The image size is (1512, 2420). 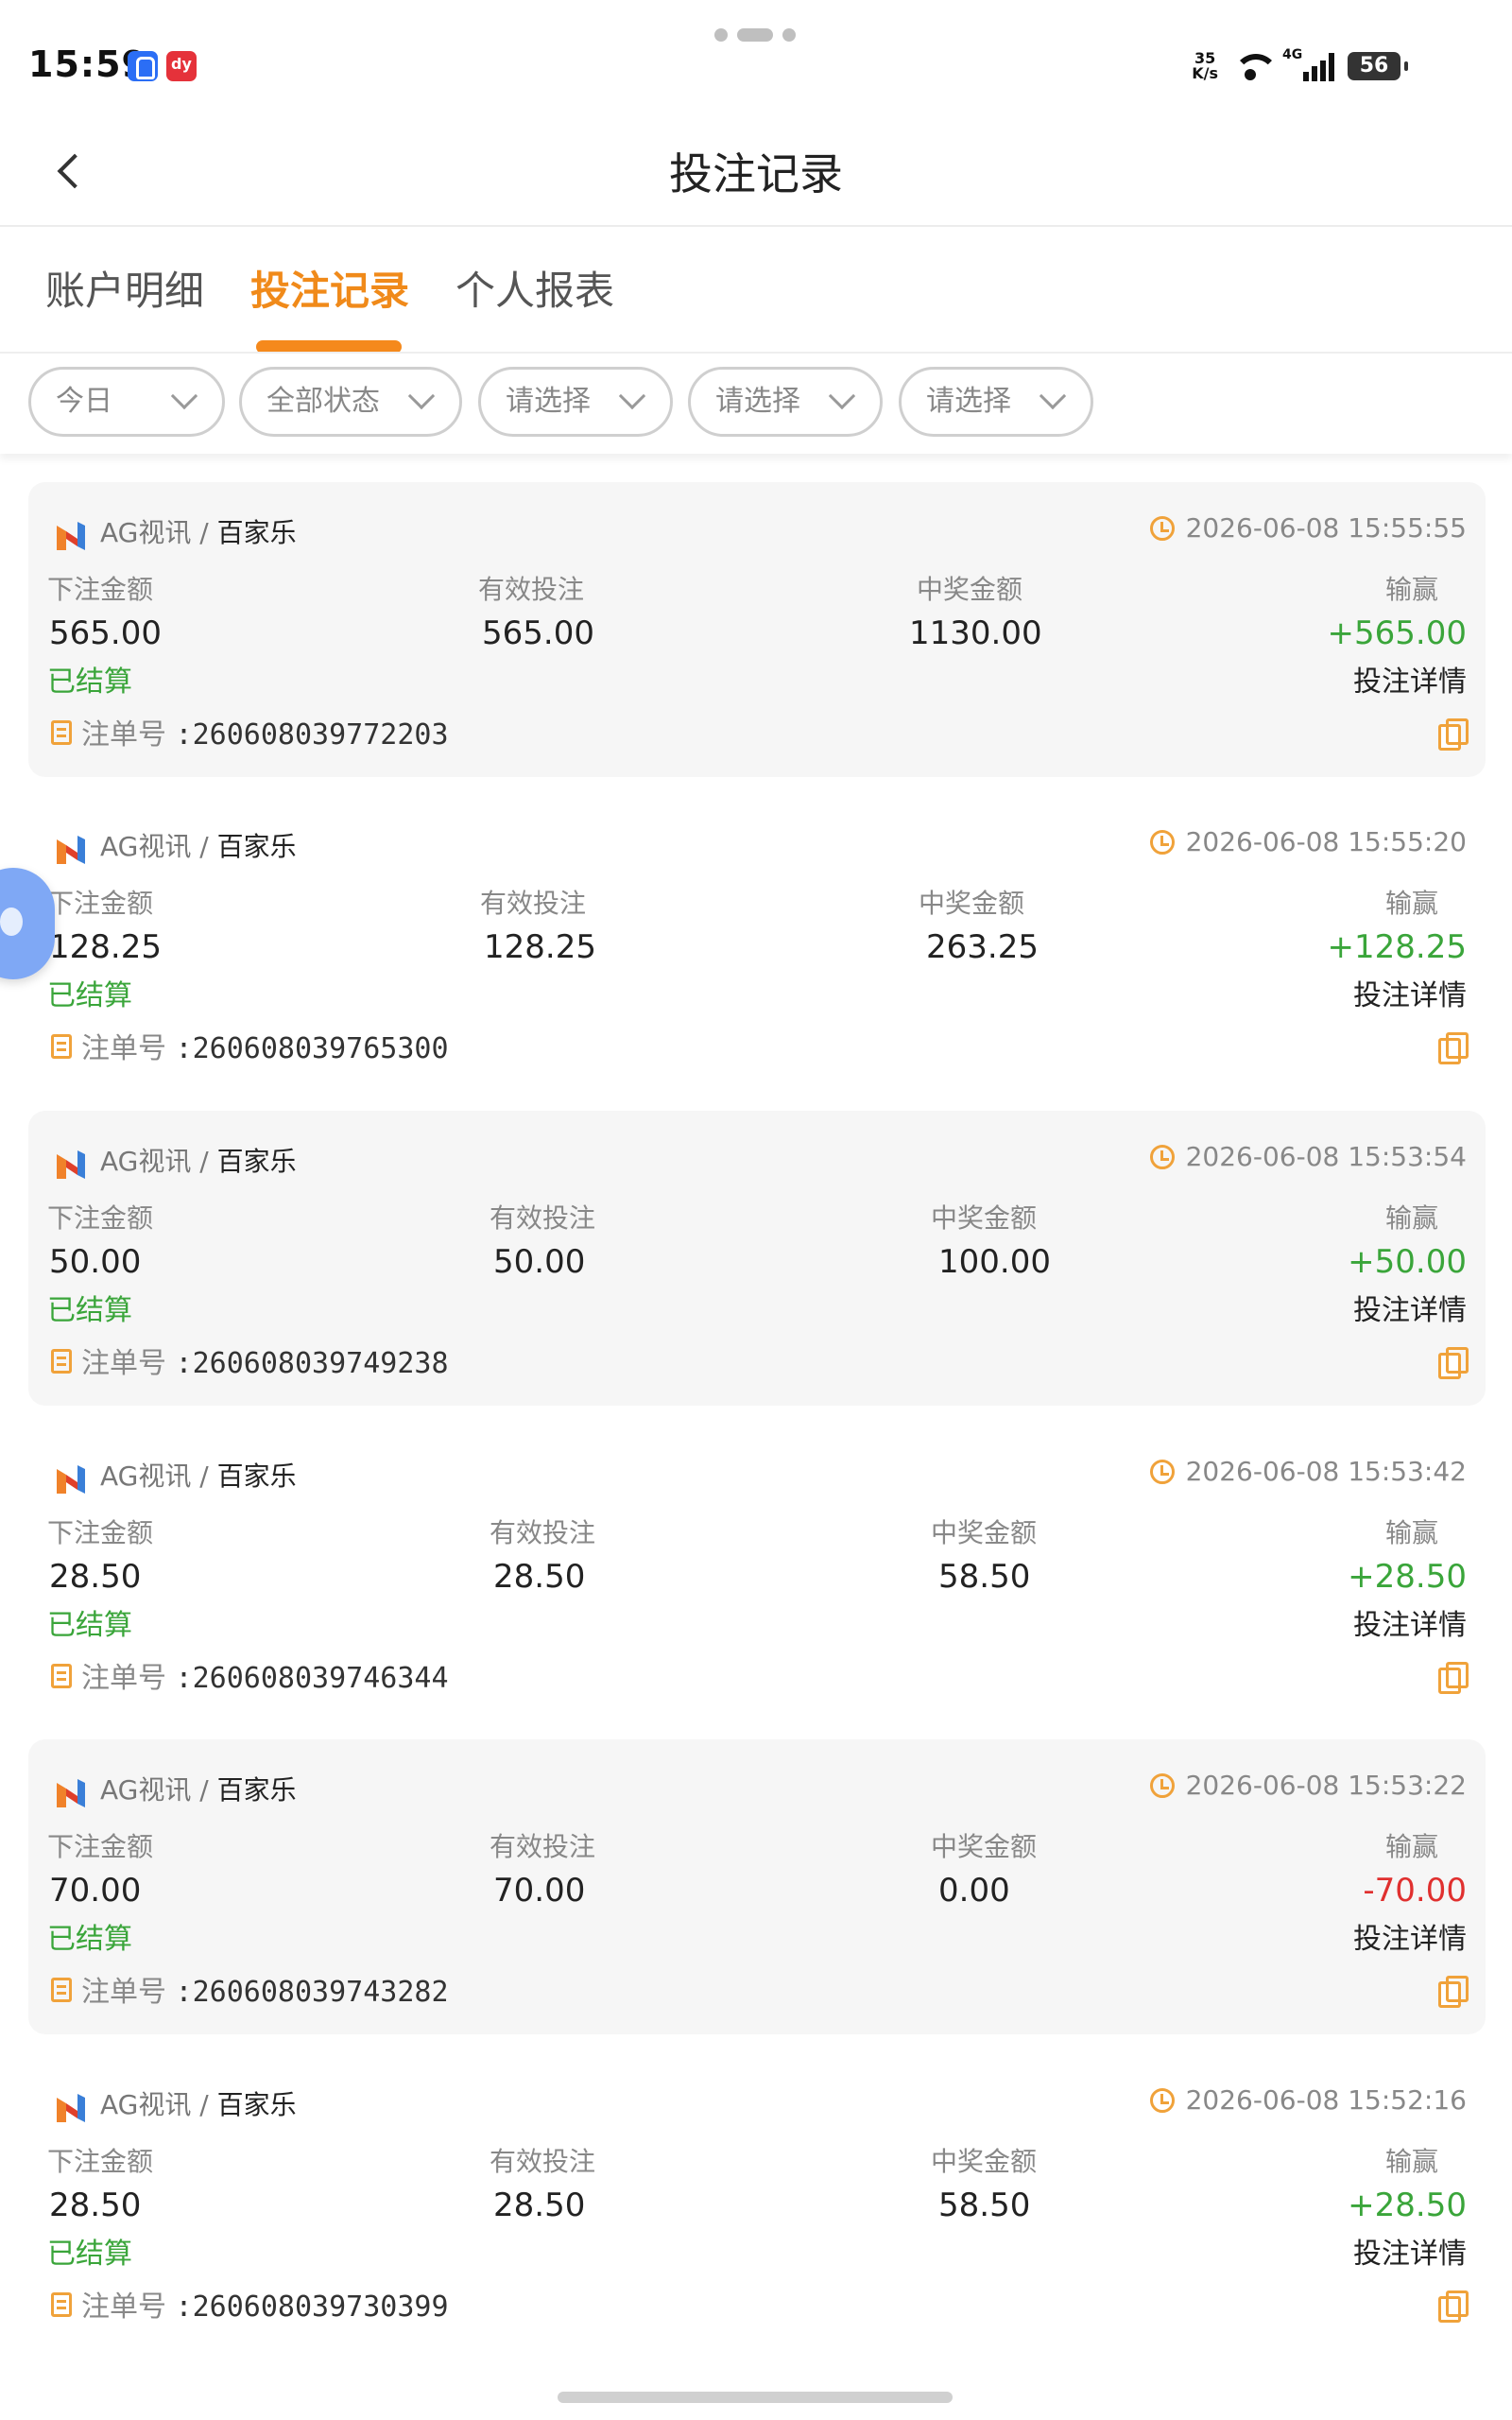 What do you see at coordinates (756, 35) in the screenshot?
I see `camera-indicator-icon` at bounding box center [756, 35].